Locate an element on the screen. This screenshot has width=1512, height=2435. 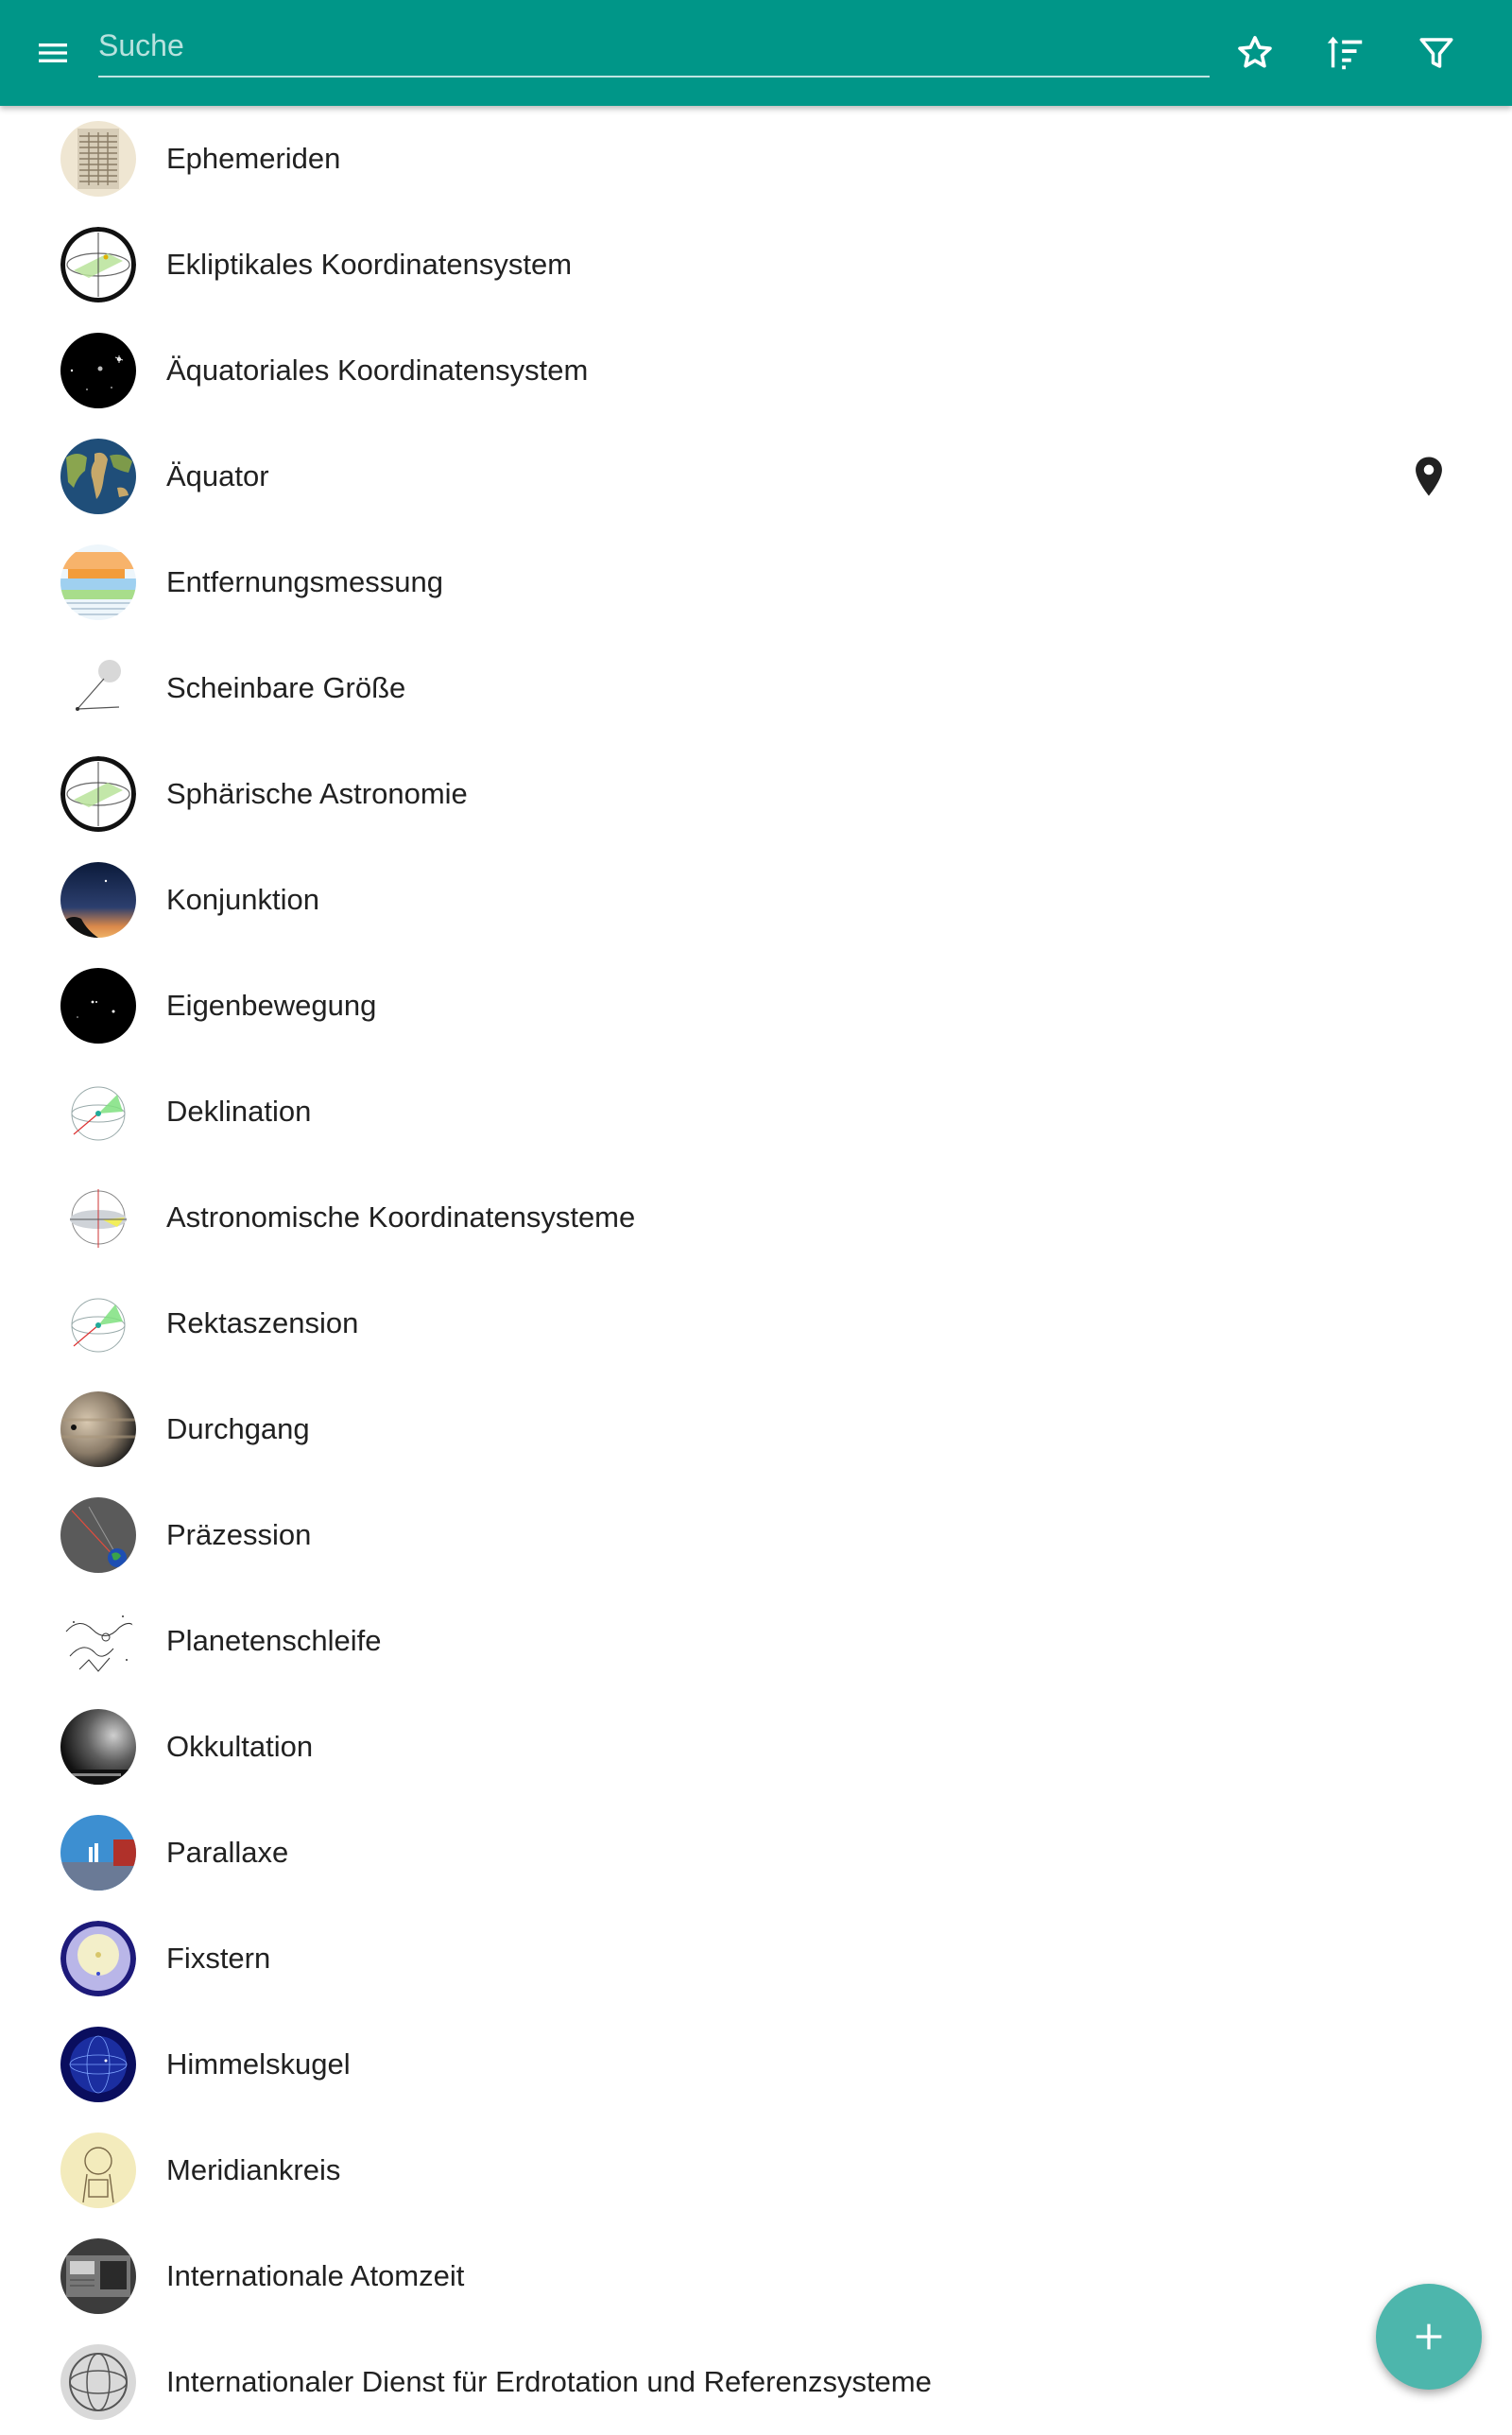
planet-loop-sketch-thumbnail is located at coordinates (98, 1641).